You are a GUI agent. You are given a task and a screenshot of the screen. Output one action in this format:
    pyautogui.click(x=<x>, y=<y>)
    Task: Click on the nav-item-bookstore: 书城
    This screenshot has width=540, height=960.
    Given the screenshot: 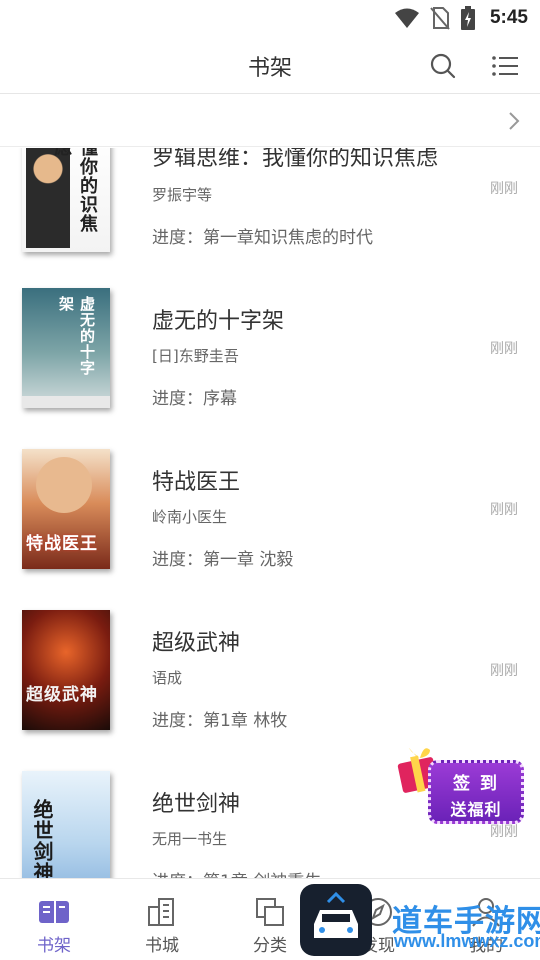 What is the action you would take?
    pyautogui.click(x=162, y=919)
    